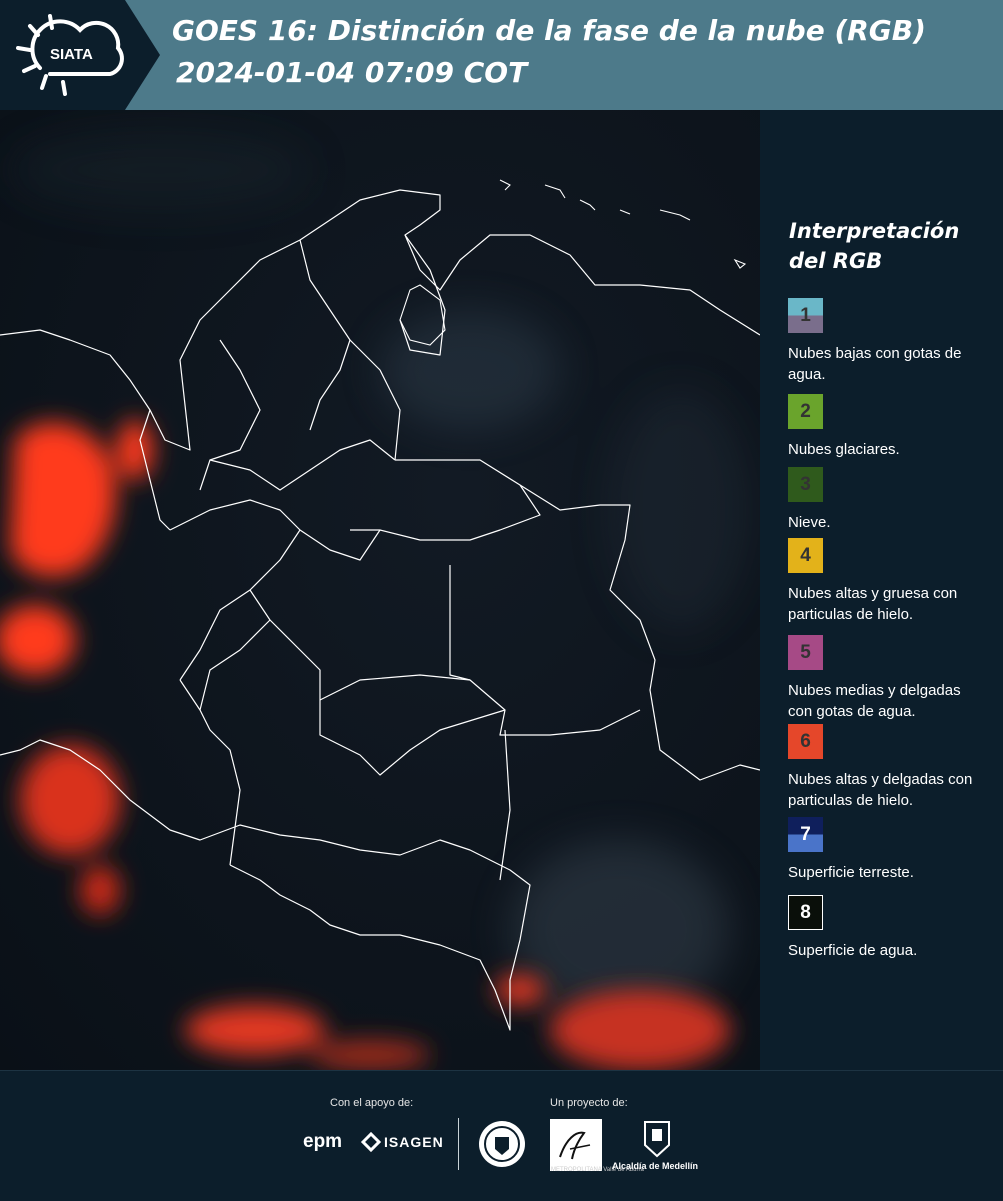 This screenshot has width=1003, height=1201. What do you see at coordinates (844, 449) in the screenshot?
I see `legend-label-2: Nubes glaciares.` at bounding box center [844, 449].